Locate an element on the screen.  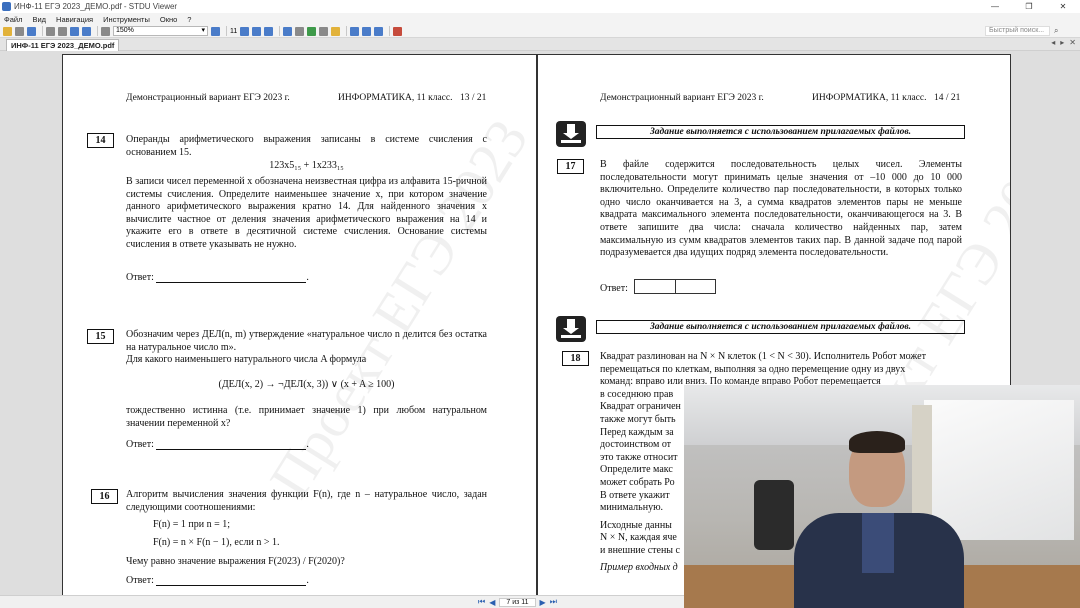
actual-size-icon is located at coordinates (269, 31).